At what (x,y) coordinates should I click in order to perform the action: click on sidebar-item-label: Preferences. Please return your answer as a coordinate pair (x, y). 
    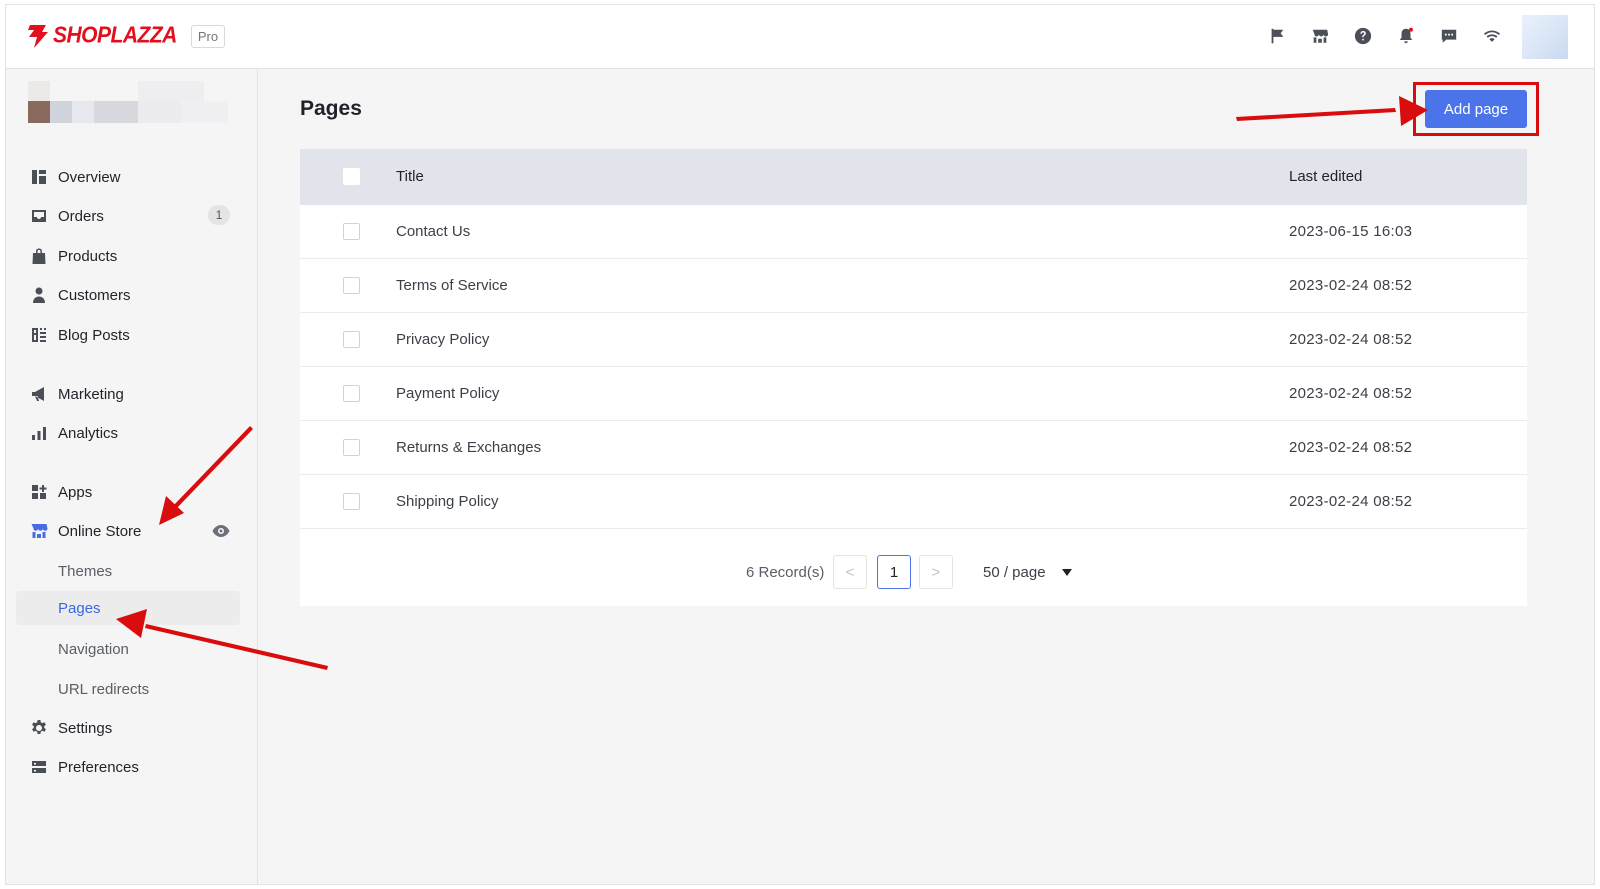
    Looking at the image, I should click on (98, 767).